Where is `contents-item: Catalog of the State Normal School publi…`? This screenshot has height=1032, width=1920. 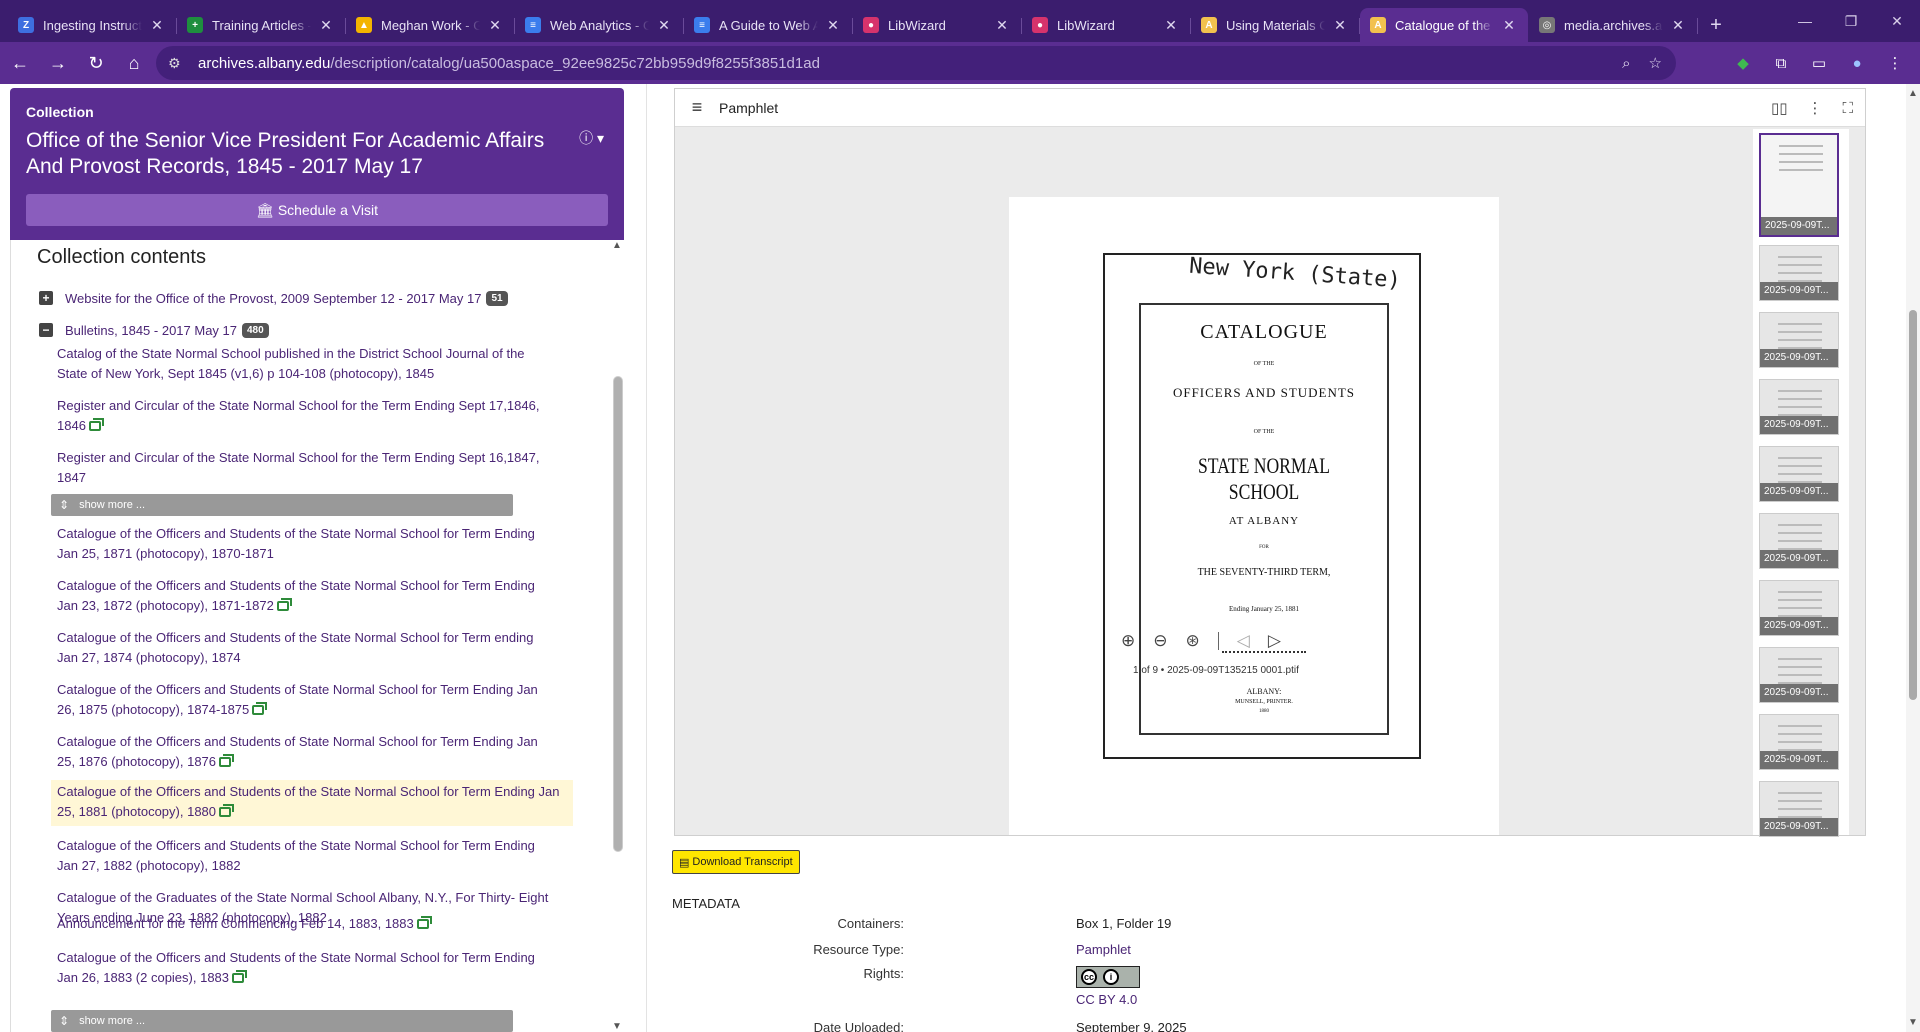 contents-item: Catalog of the State Normal School publi… is located at coordinates (312, 364).